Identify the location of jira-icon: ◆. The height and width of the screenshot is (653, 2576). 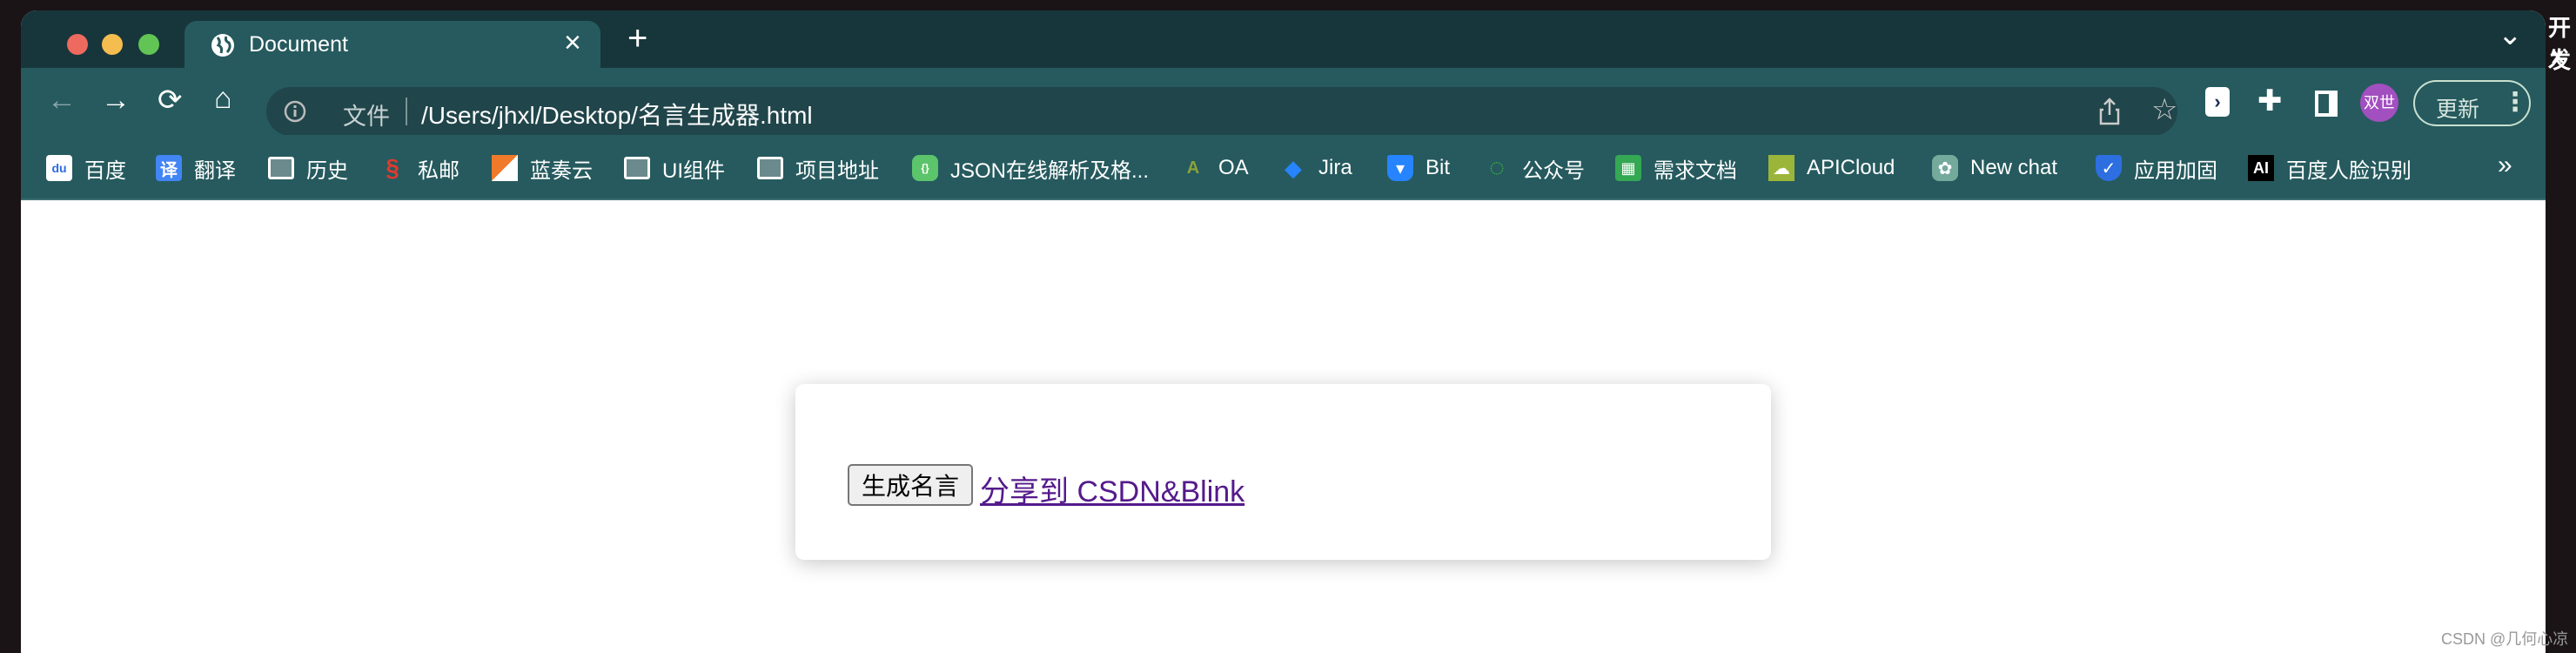
(1293, 167).